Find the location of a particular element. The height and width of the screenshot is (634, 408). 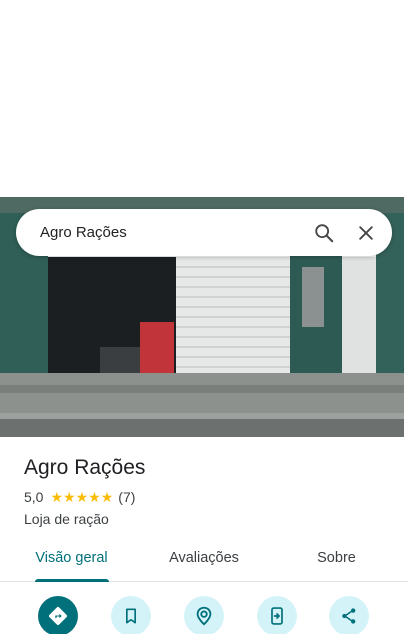

review-count: (7) is located at coordinates (127, 497).